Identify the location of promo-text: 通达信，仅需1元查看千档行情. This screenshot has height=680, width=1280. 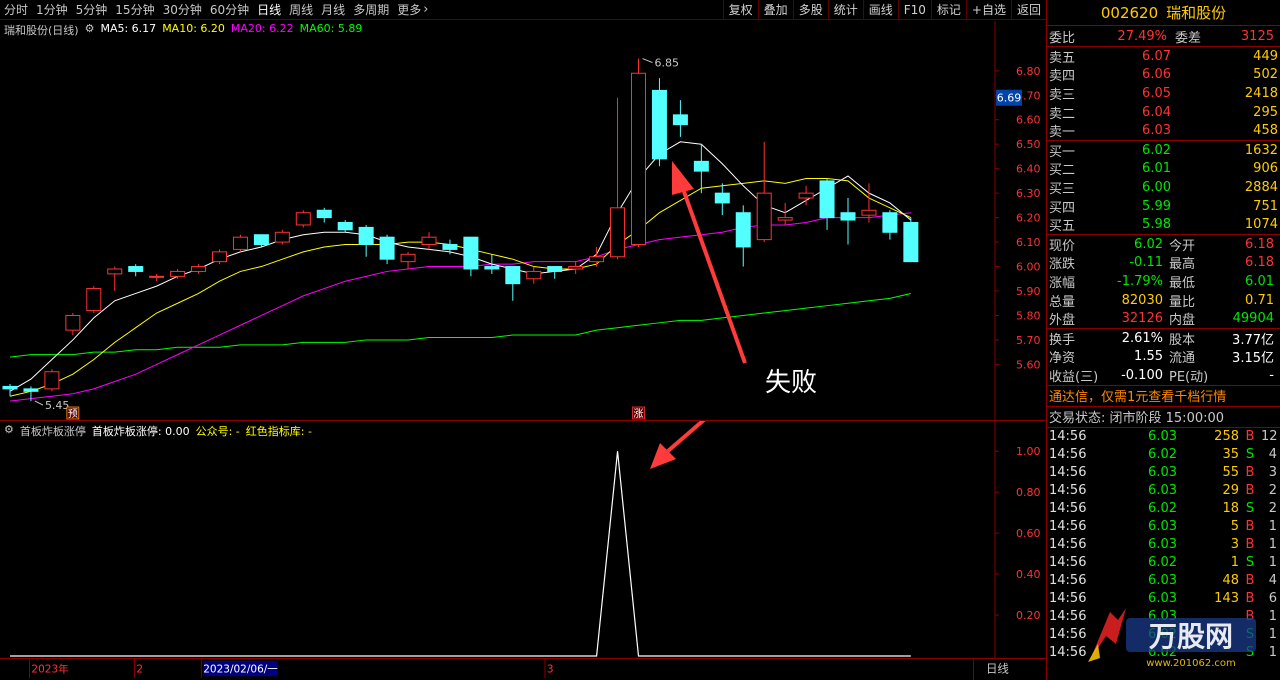
(1137, 395).